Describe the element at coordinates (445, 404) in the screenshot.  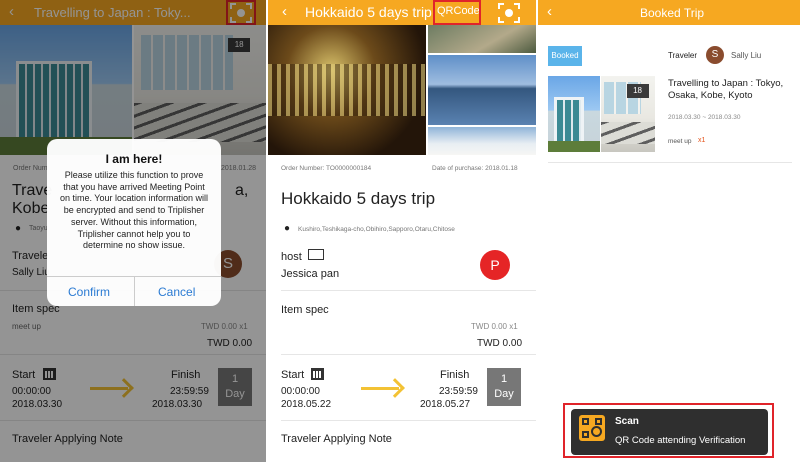
I see `finish-date: 2018.05.27` at that location.